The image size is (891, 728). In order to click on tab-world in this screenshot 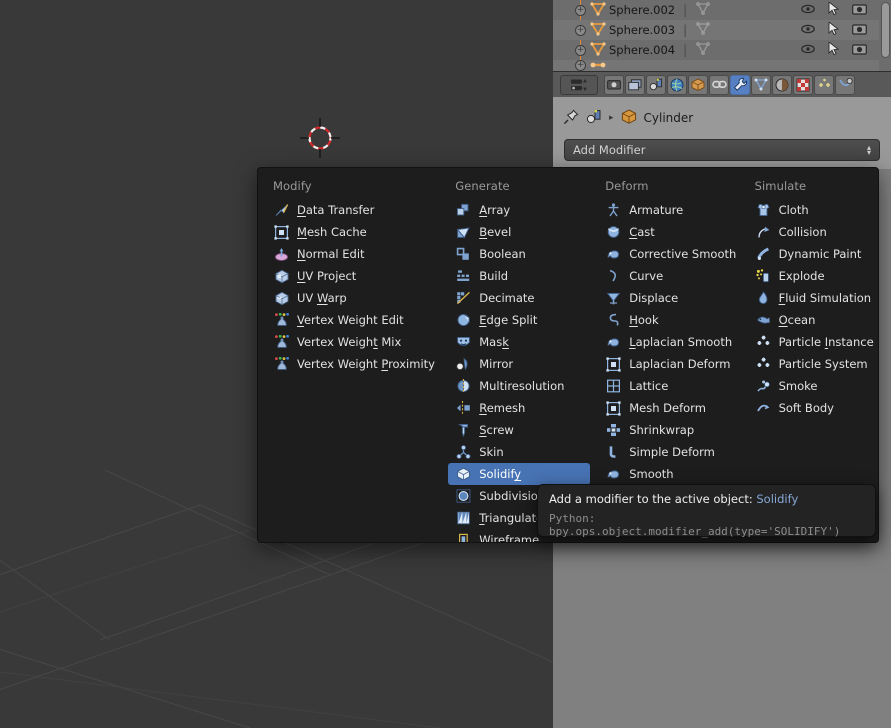, I will do `click(677, 84)`.